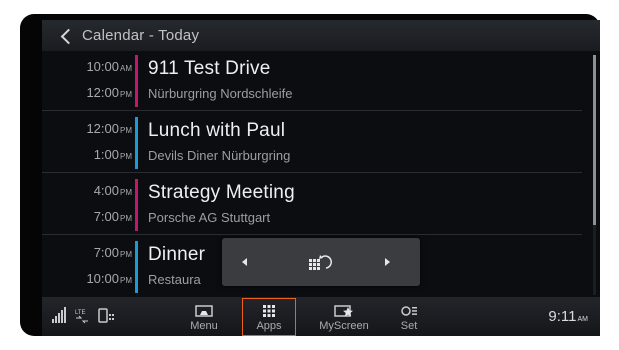  I want to click on event-start-time: 7:00PM, so click(112, 252).